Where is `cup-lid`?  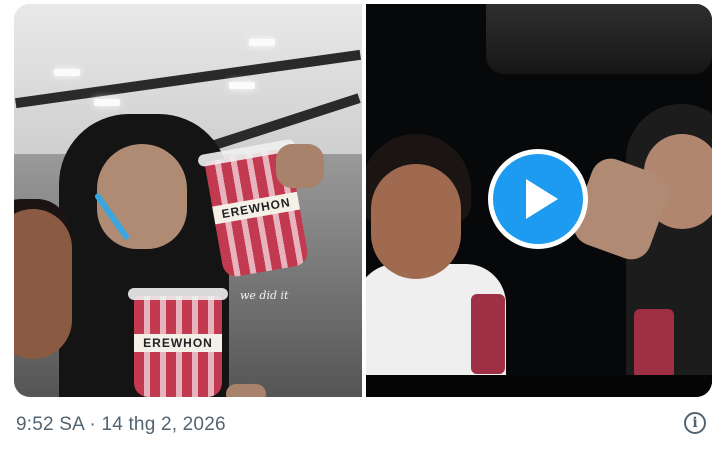
cup-lid is located at coordinates (178, 294).